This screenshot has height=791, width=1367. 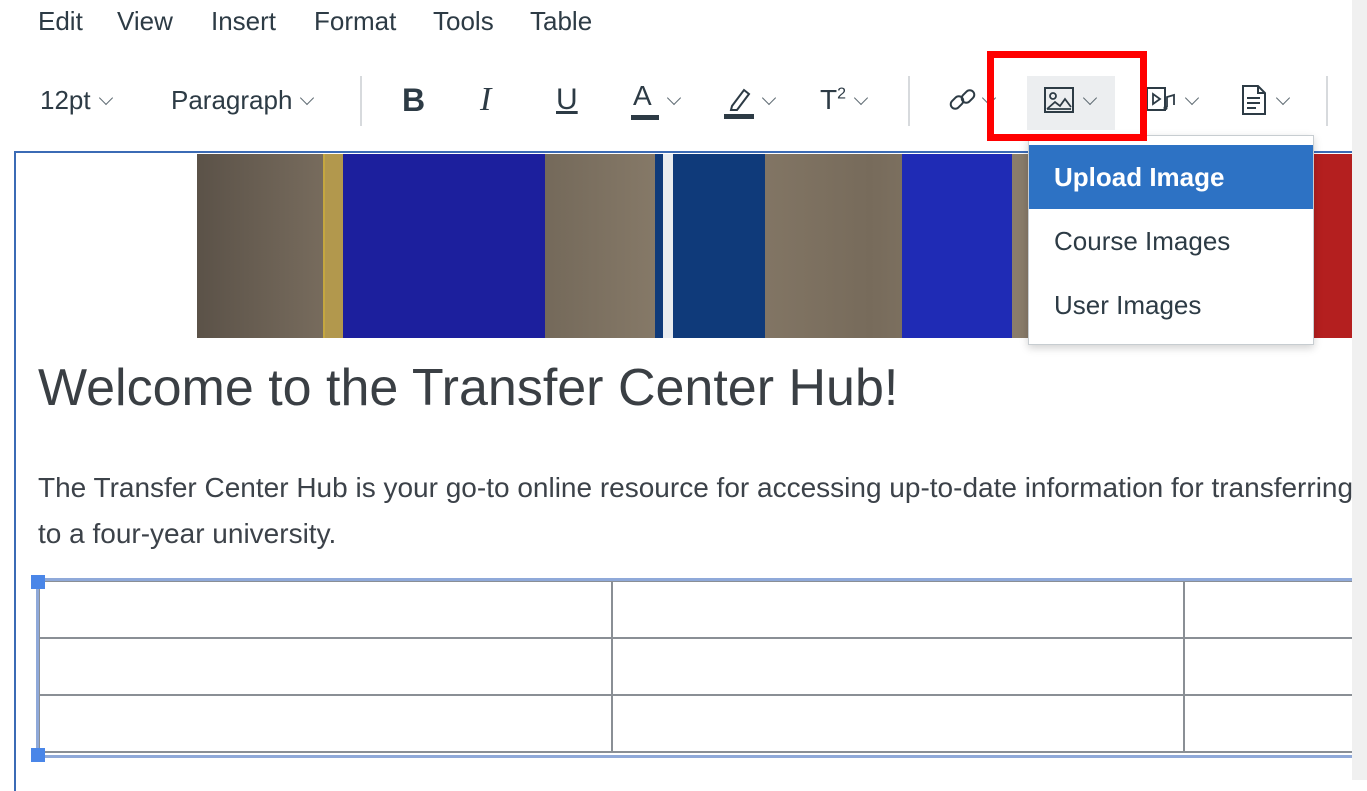 What do you see at coordinates (1359, 390) in the screenshot?
I see `scroll-gutter` at bounding box center [1359, 390].